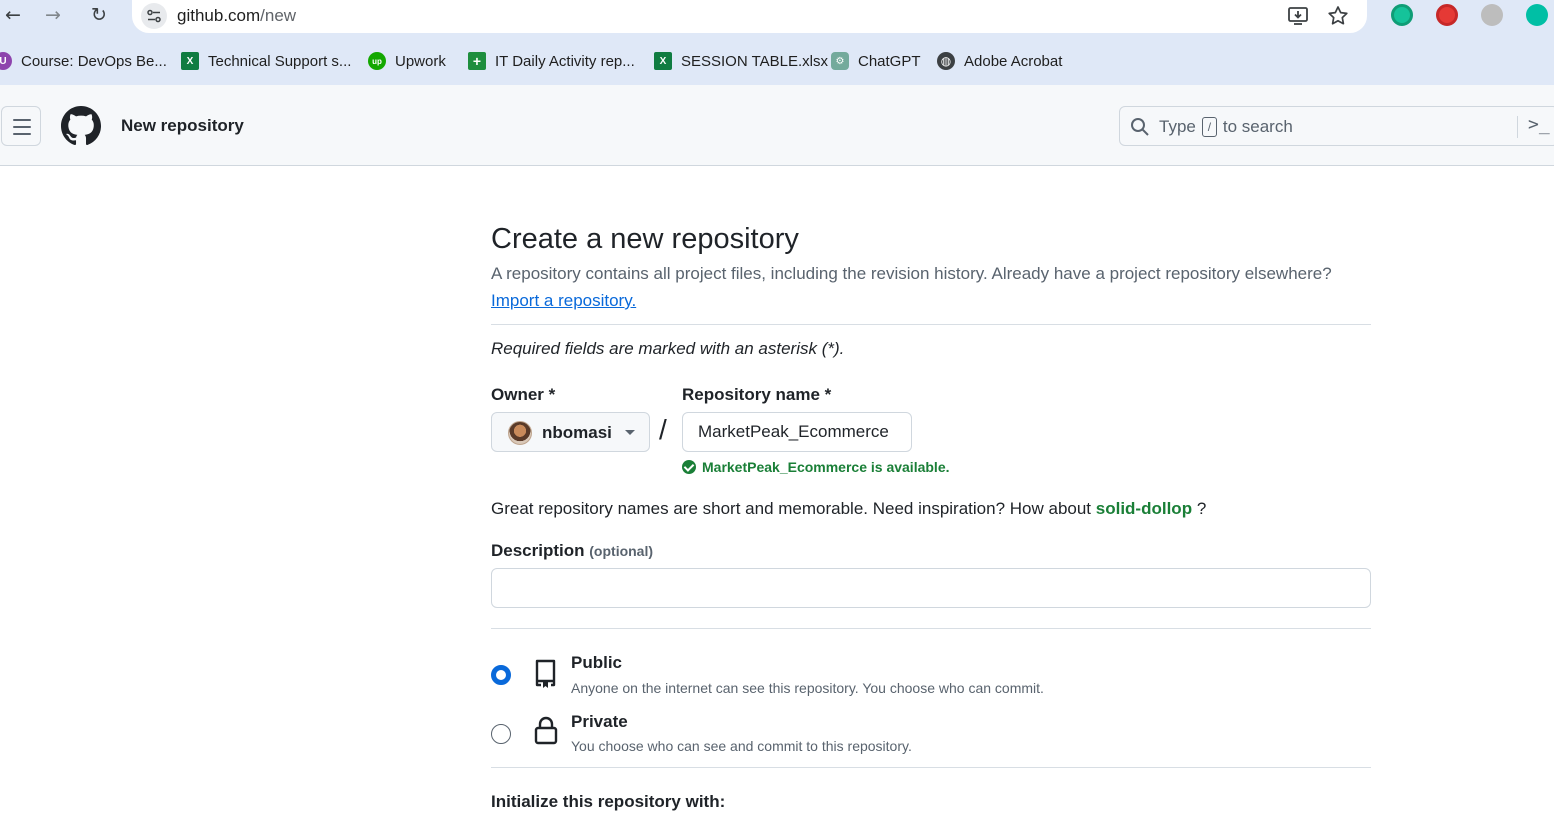 Image resolution: width=1554 pixels, height=813 pixels. I want to click on owner-dropdown: nbomasi, so click(570, 432).